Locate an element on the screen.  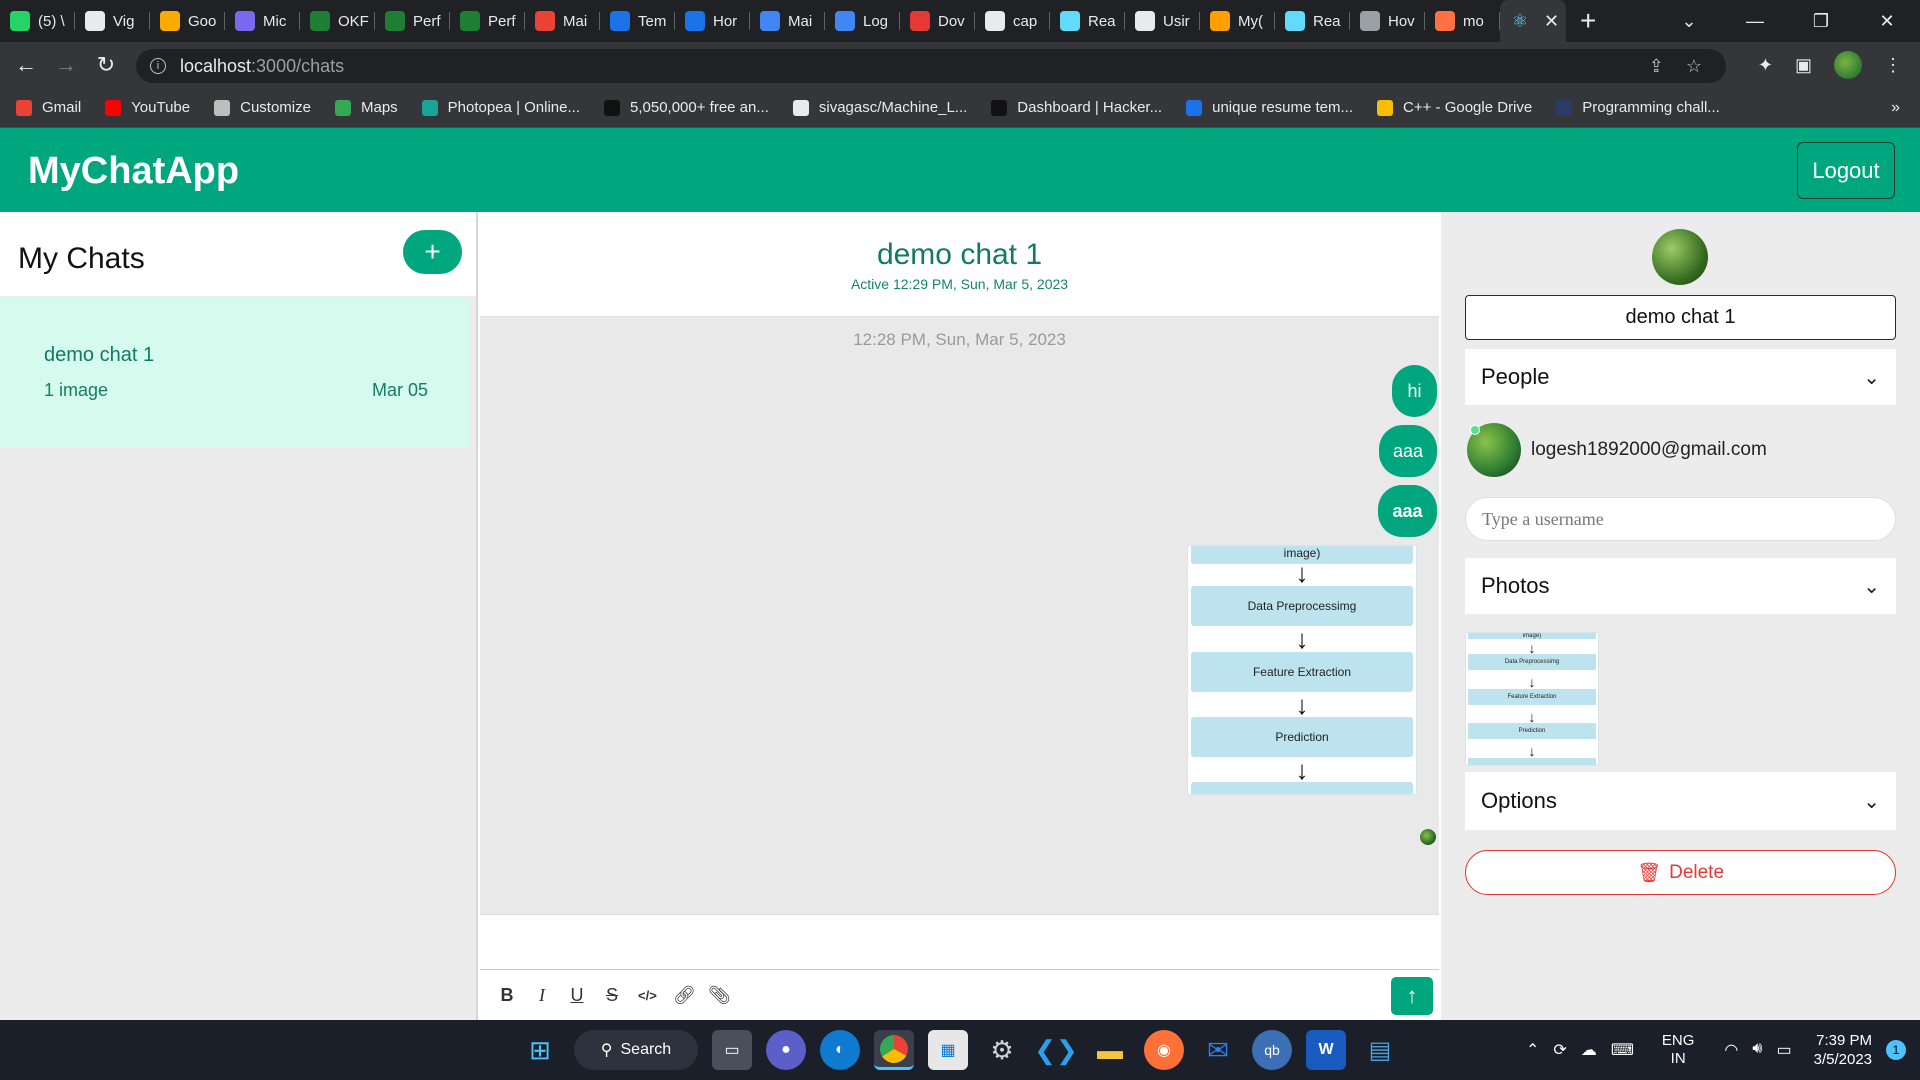
word-icon: W is located at coordinates (1326, 1050).